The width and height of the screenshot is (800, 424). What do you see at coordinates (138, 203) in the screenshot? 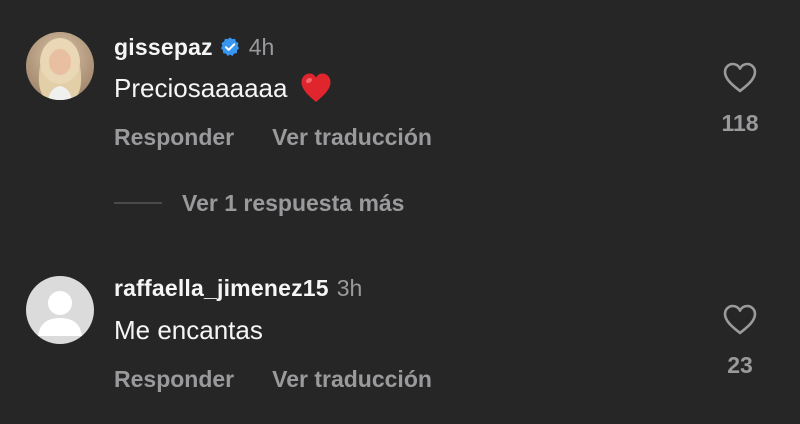
I see `divider-line` at bounding box center [138, 203].